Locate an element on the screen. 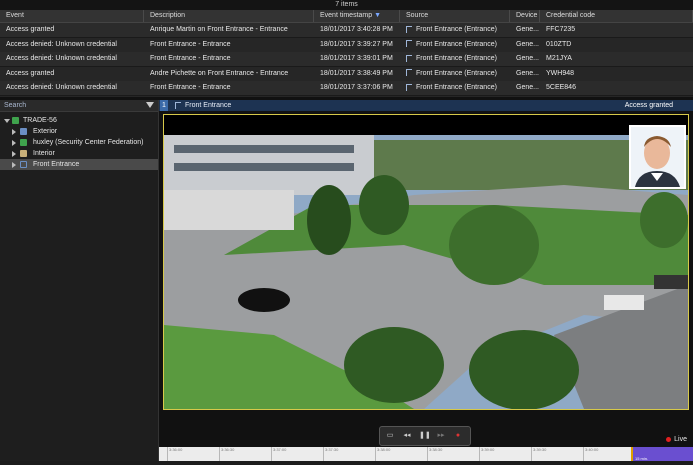 The image size is (693, 465). tile-number: 1 is located at coordinates (164, 105).